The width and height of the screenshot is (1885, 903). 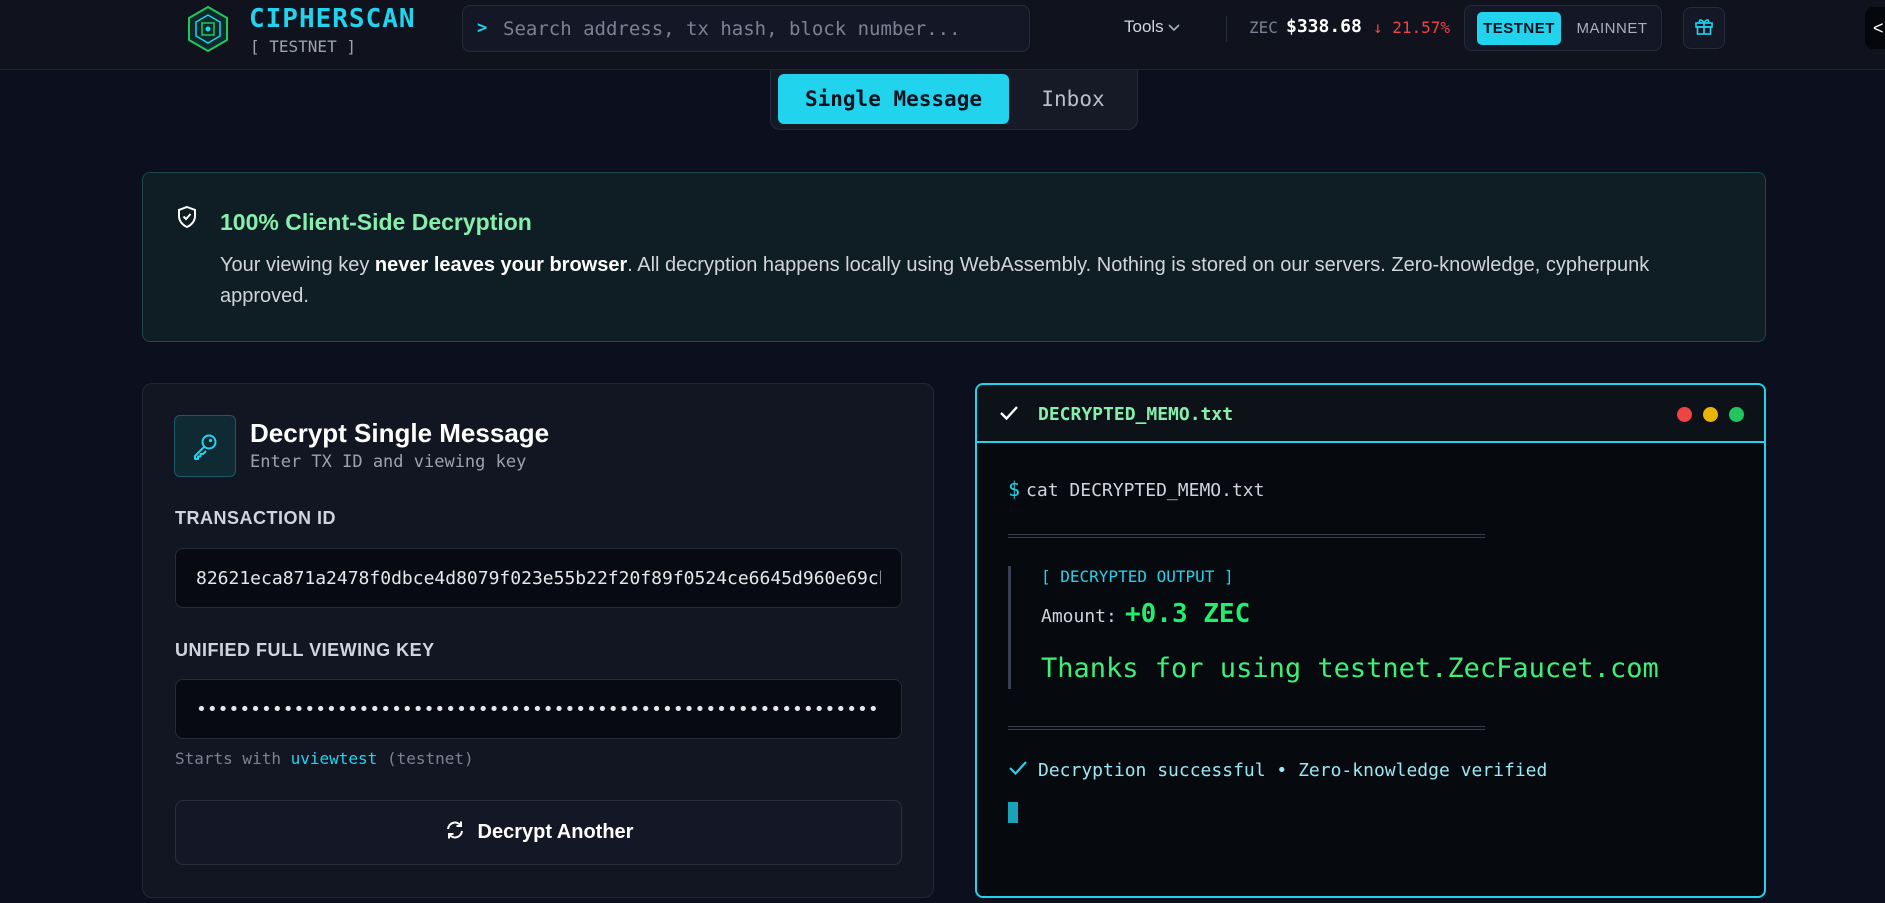 I want to click on tools-menu-button: Tools, so click(x=1152, y=27).